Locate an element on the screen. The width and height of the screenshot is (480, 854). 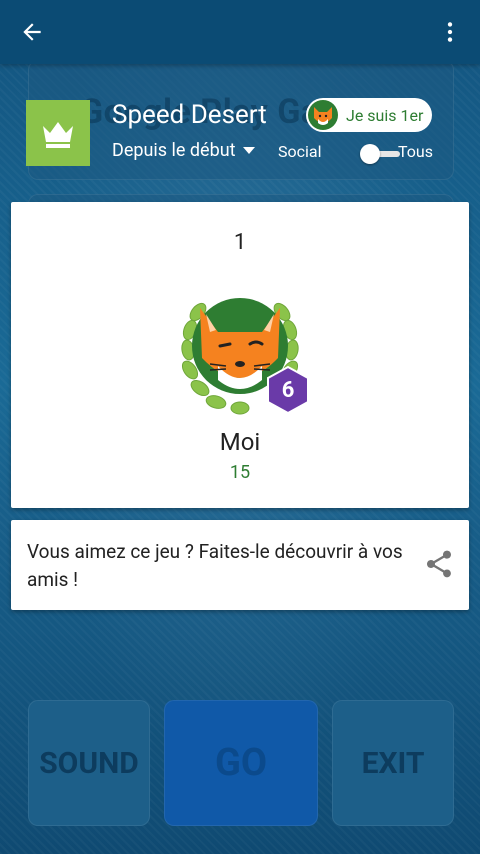
leaderboard-icon-tile is located at coordinates (58, 133).